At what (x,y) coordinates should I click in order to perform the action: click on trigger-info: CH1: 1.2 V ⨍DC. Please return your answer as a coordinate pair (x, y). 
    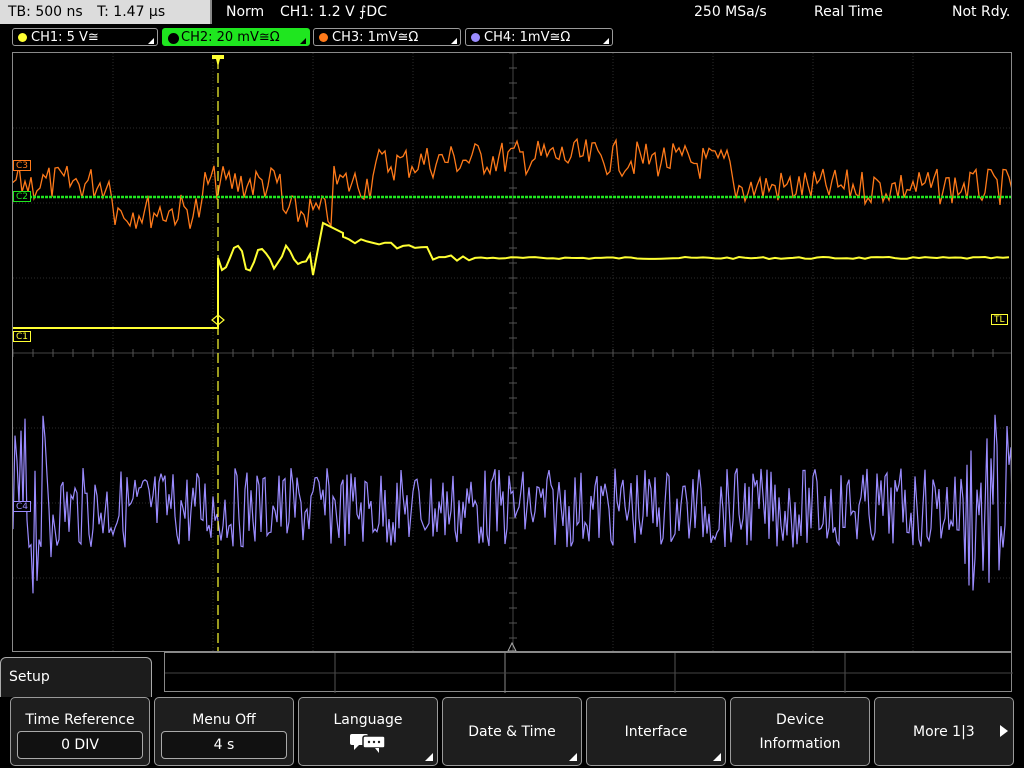
    Looking at the image, I should click on (333, 12).